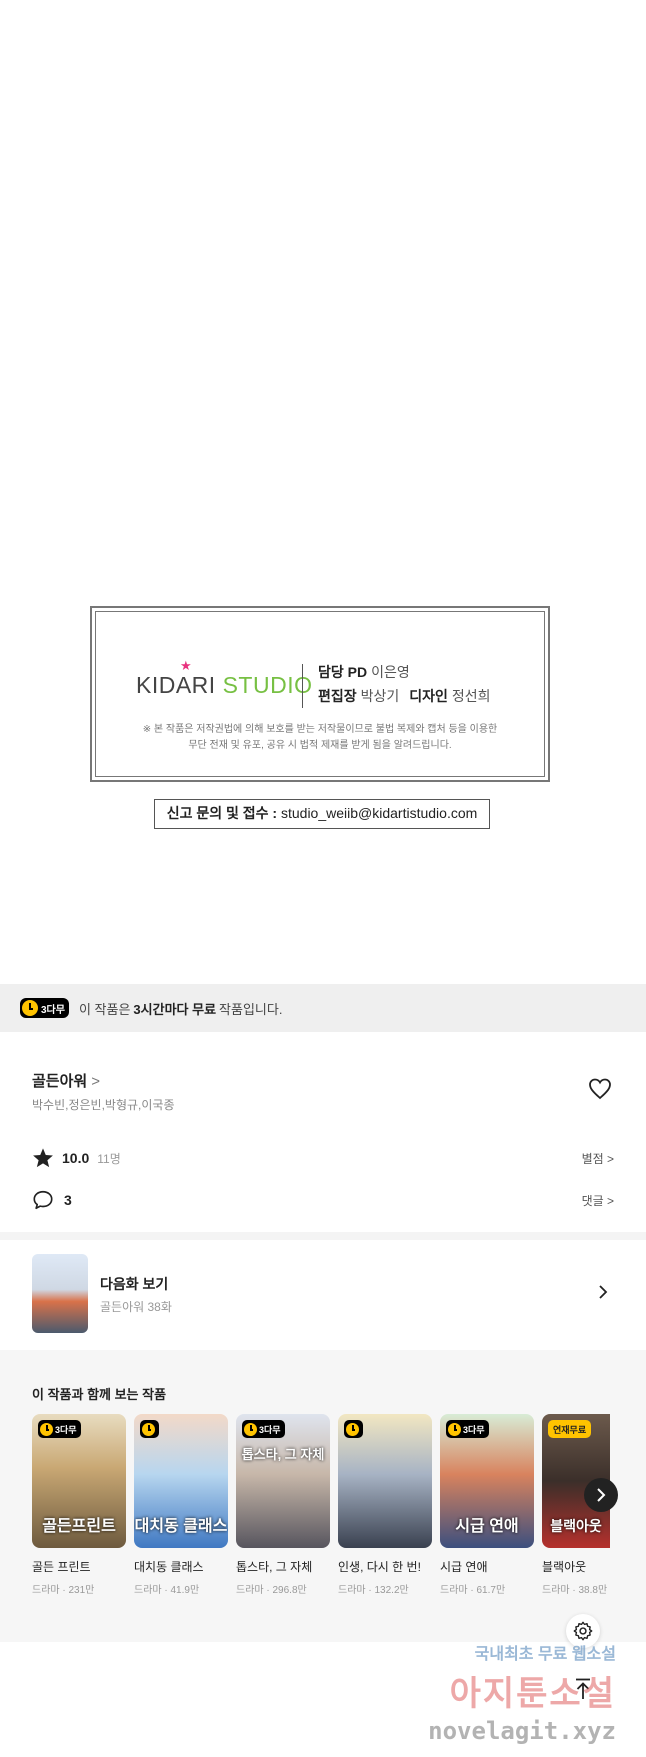  What do you see at coordinates (104, 1009) in the screenshot?
I see `banner-text-prefix: 이 작품은` at bounding box center [104, 1009].